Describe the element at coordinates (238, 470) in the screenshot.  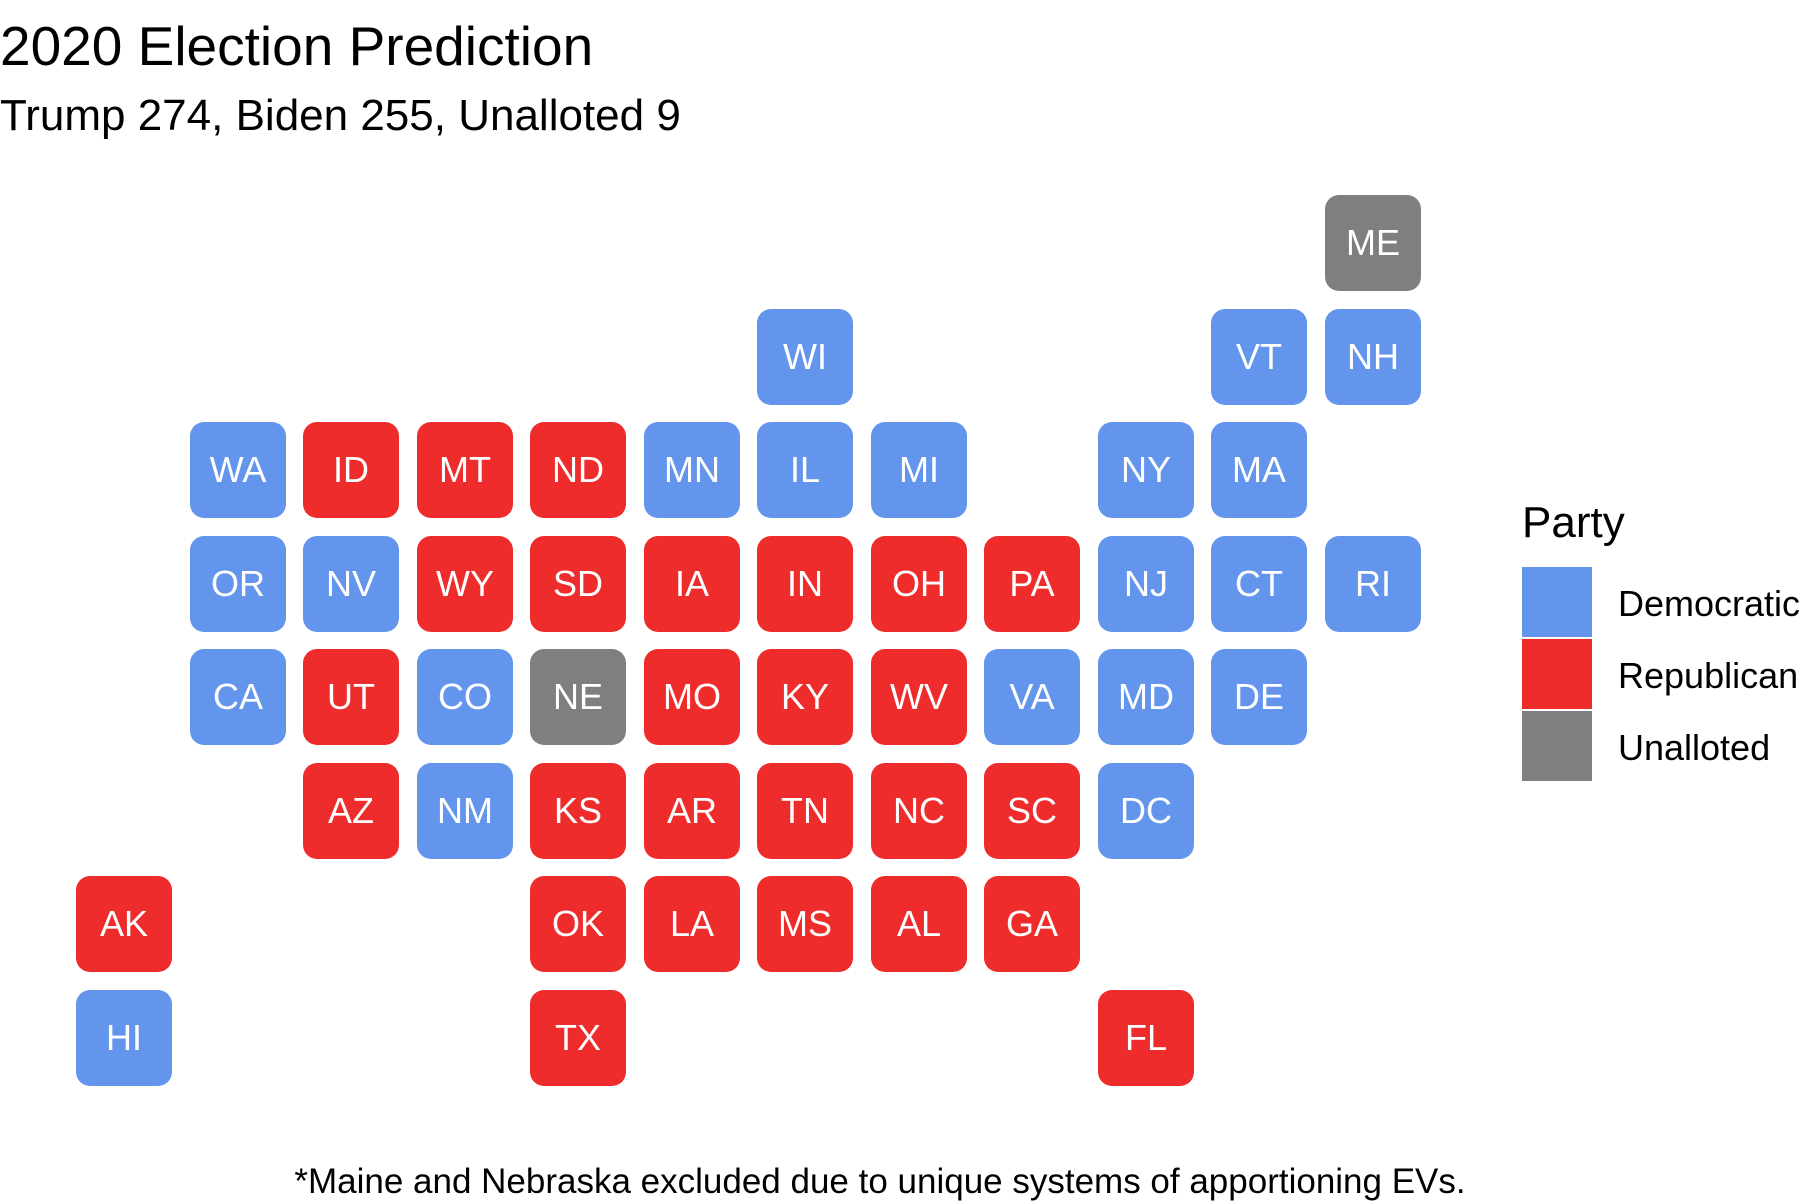
I see `state-tile-wa: WA` at that location.